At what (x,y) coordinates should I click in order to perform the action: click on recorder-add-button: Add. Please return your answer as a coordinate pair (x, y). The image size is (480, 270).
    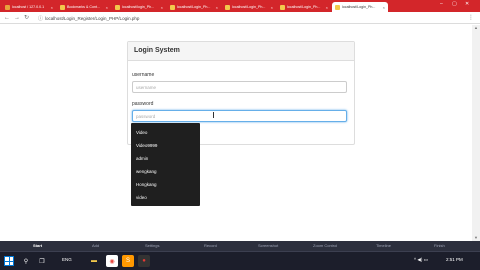
    Looking at the image, I should click on (95, 245).